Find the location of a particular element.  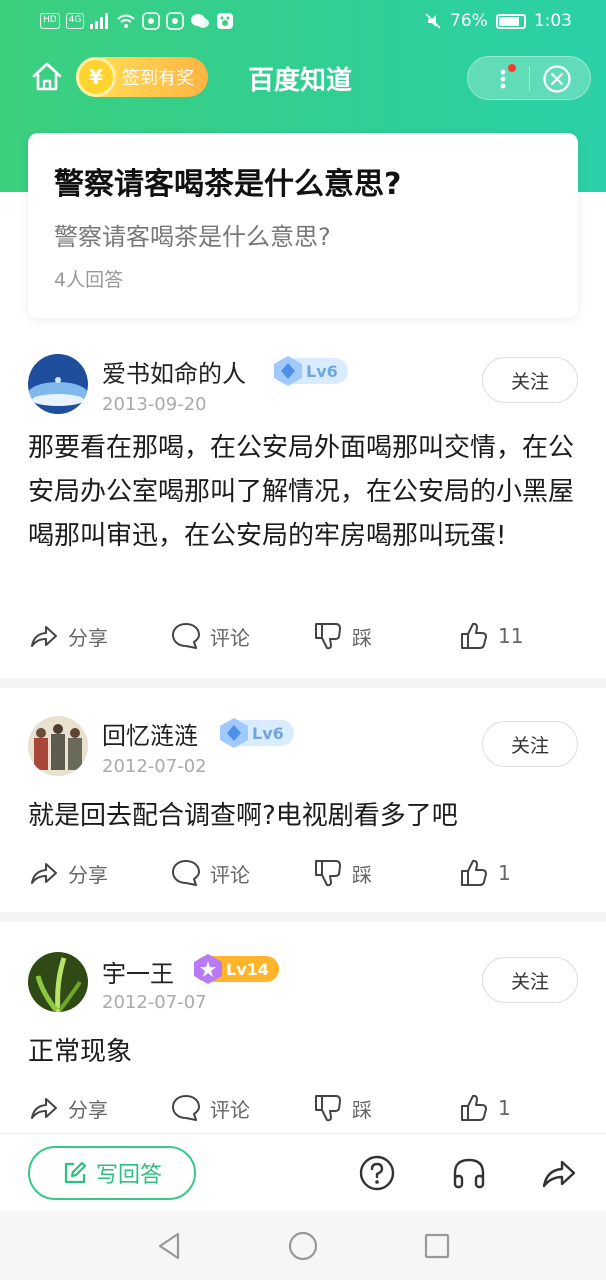

edit-icon is located at coordinates (75, 1172).